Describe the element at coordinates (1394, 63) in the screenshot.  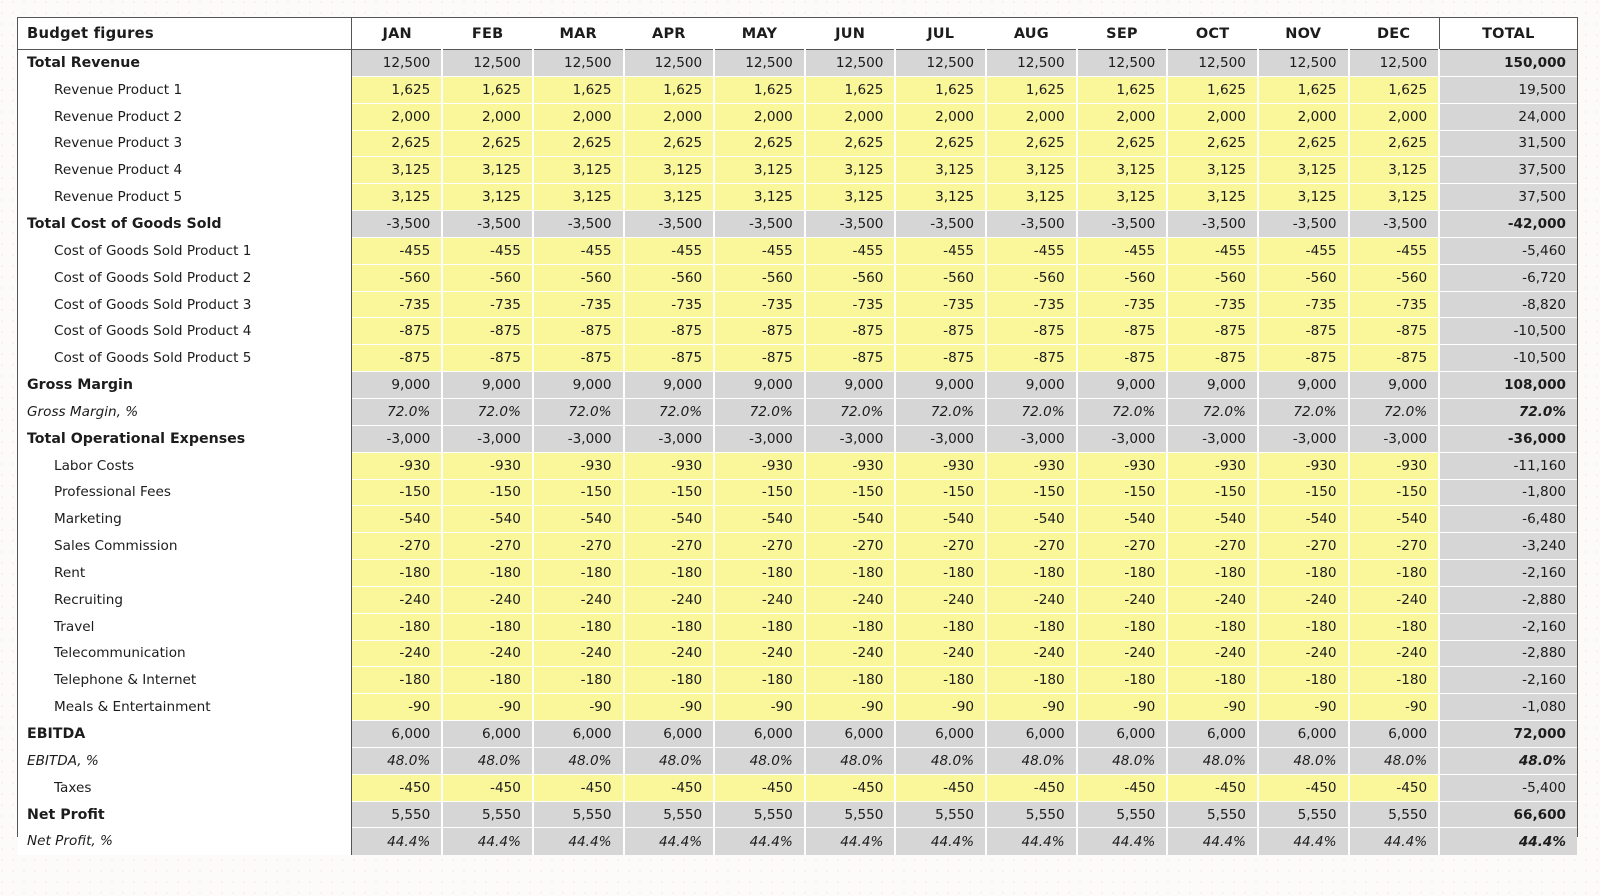
I see `cell-dec: 12,500` at that location.